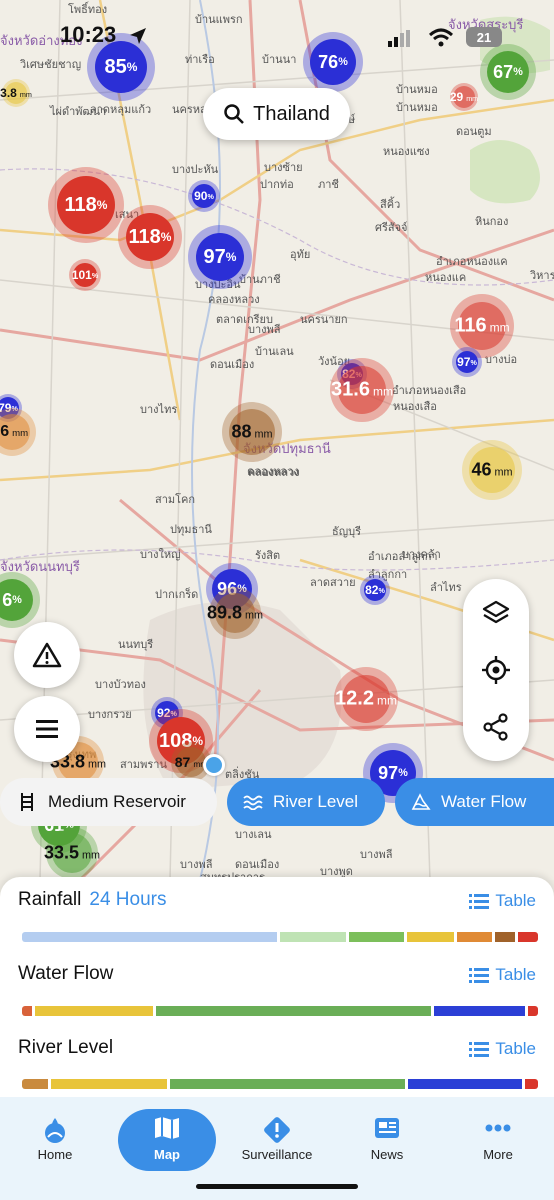 The width and height of the screenshot is (554, 1200). Describe the element at coordinates (244, 319) in the screenshot. I see `map-place-label: ตลาดเกรียบ` at that location.